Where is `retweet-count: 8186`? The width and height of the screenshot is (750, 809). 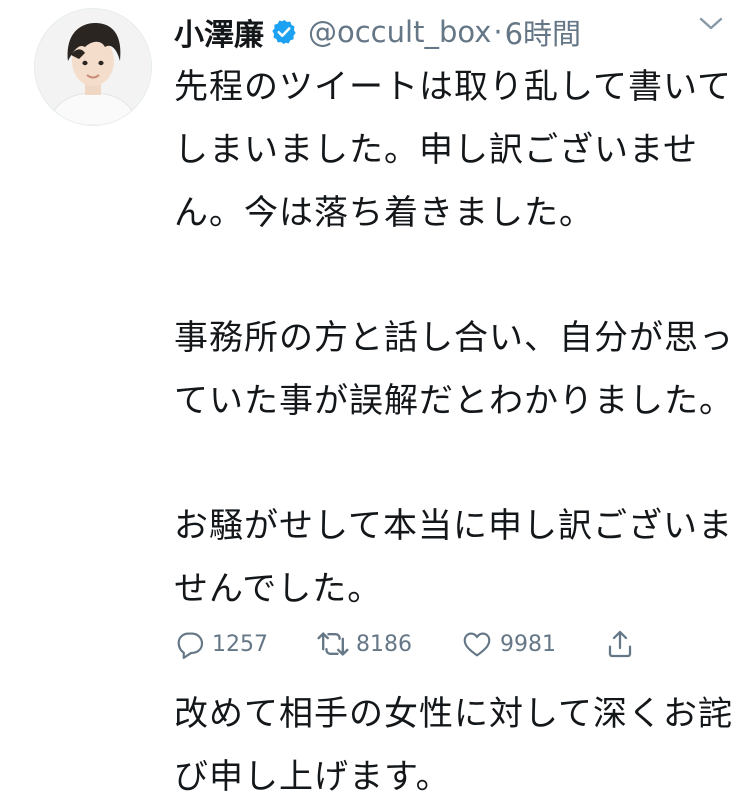 retweet-count: 8186 is located at coordinates (384, 644).